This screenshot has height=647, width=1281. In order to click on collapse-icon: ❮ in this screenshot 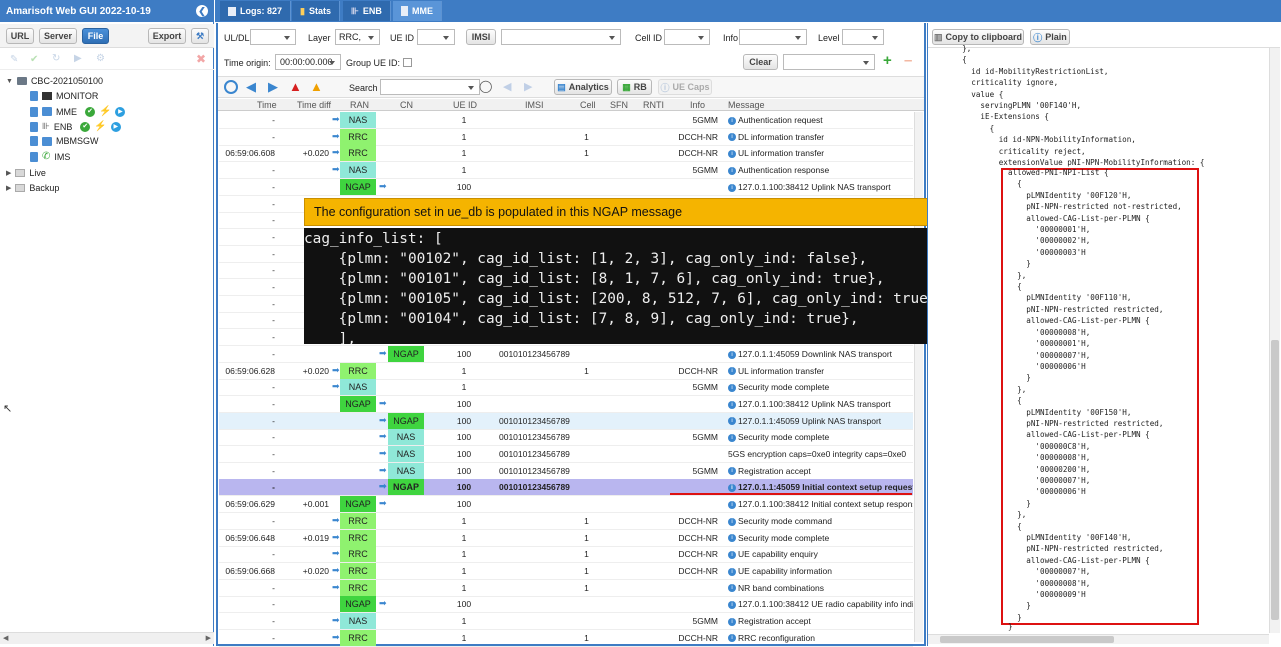, I will do `click(202, 11)`.